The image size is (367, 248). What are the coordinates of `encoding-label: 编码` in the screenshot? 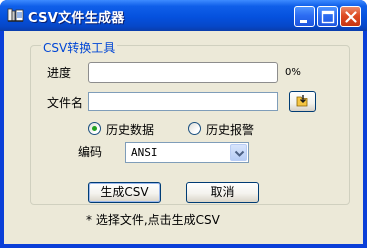 It's located at (90, 152).